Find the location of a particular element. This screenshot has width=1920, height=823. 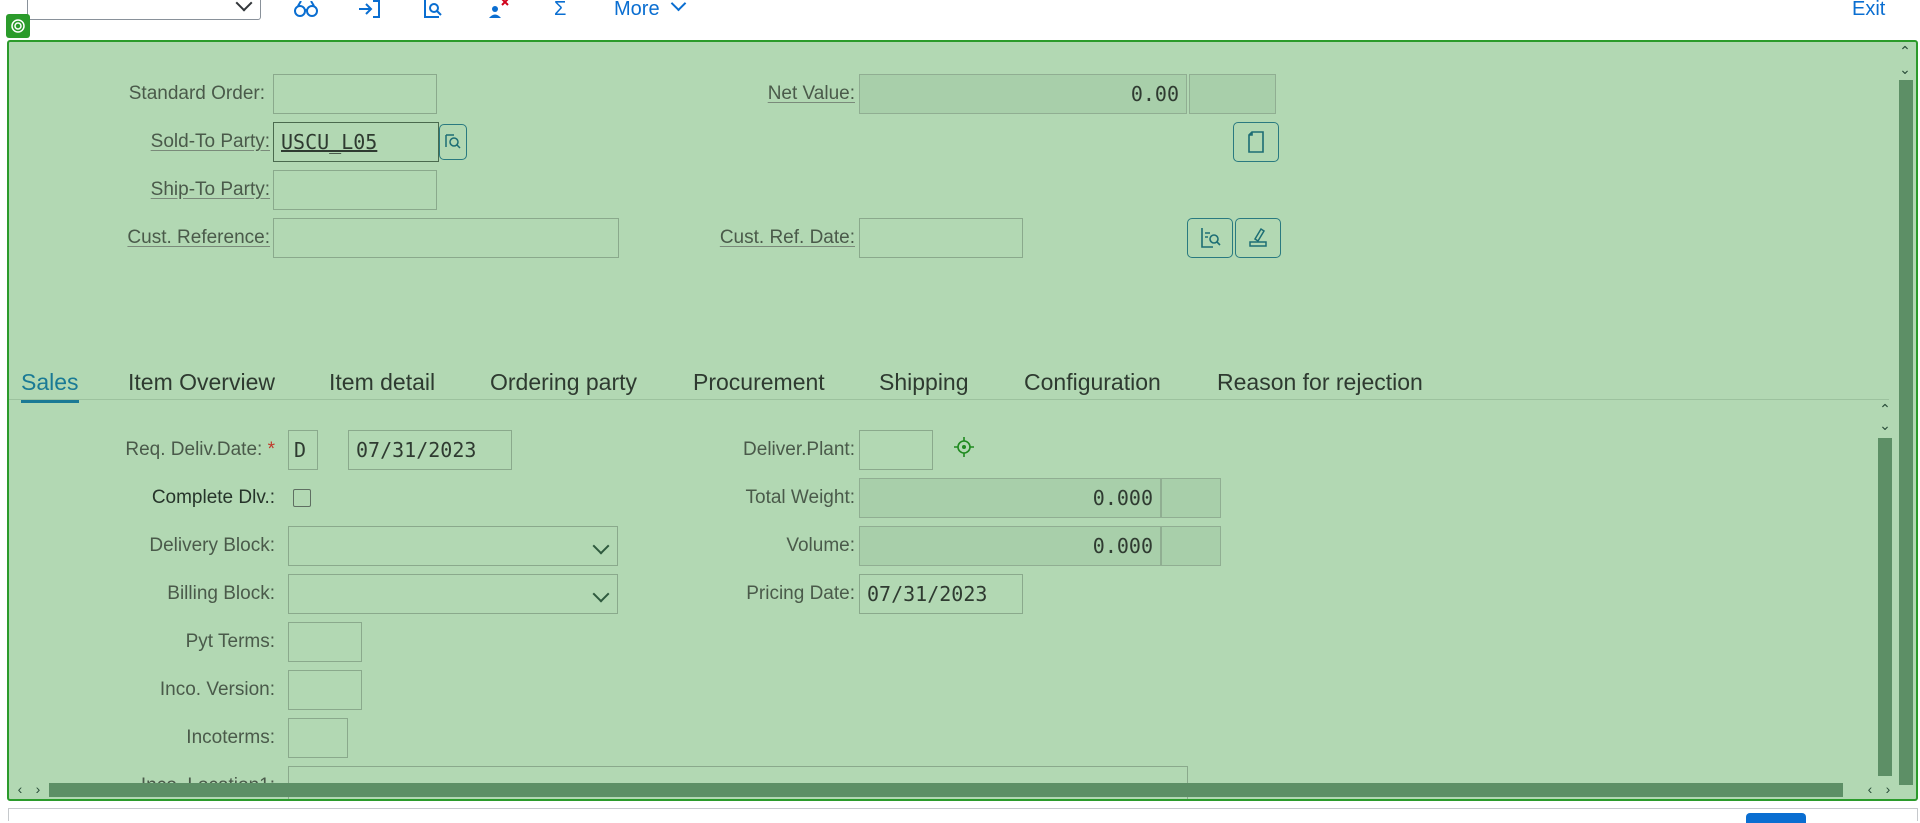

cust-reference-field is located at coordinates (446, 238).